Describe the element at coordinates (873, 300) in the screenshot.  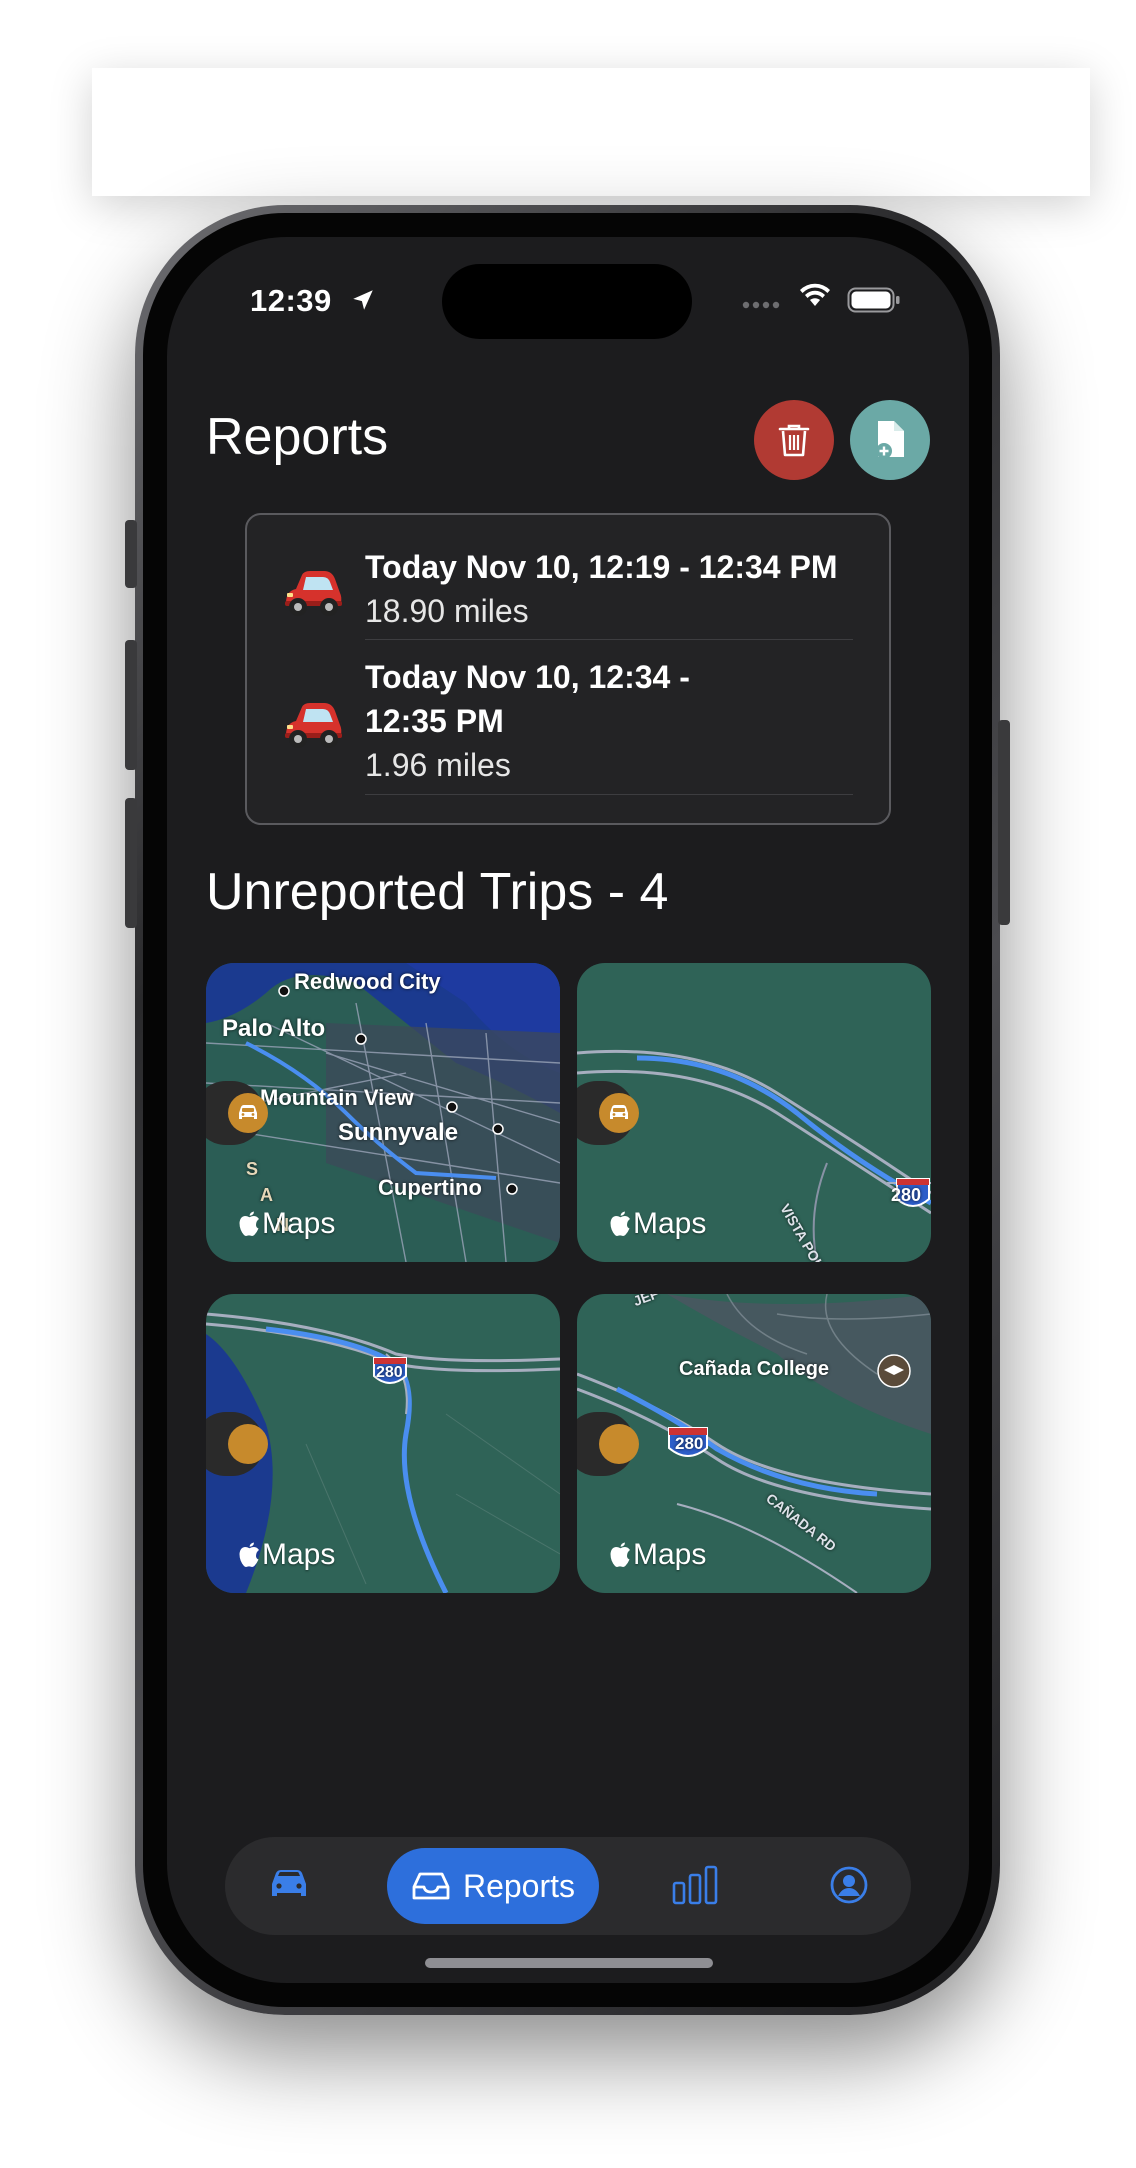
I see `battery-icon` at that location.